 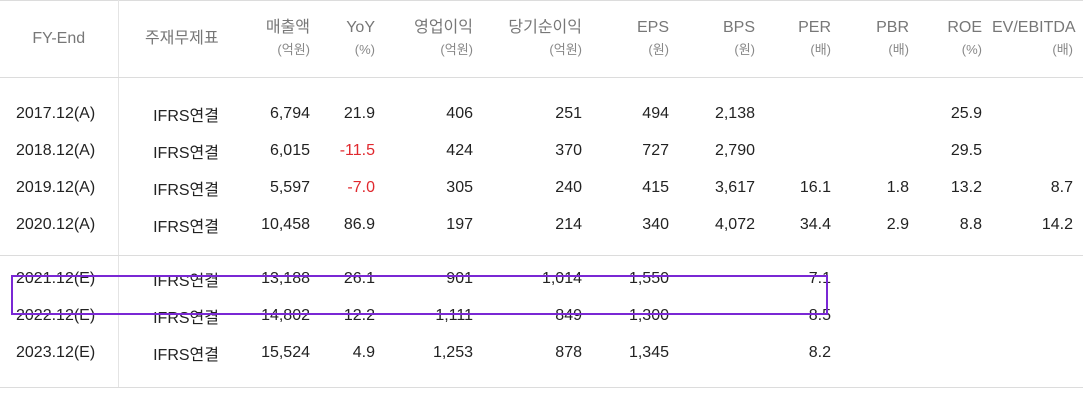 I want to click on sales-cell: 10,458, so click(x=285, y=224).